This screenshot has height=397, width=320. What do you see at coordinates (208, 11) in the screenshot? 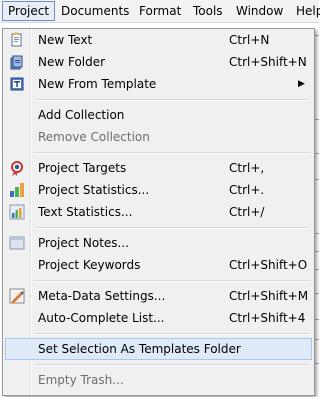
I see `menu-tools: Tools` at bounding box center [208, 11].